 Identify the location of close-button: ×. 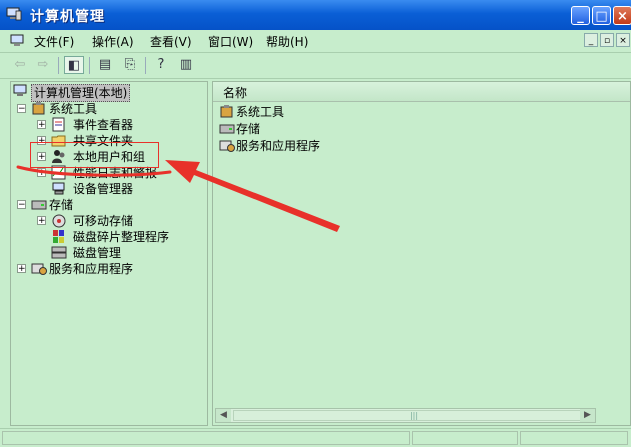
(622, 15).